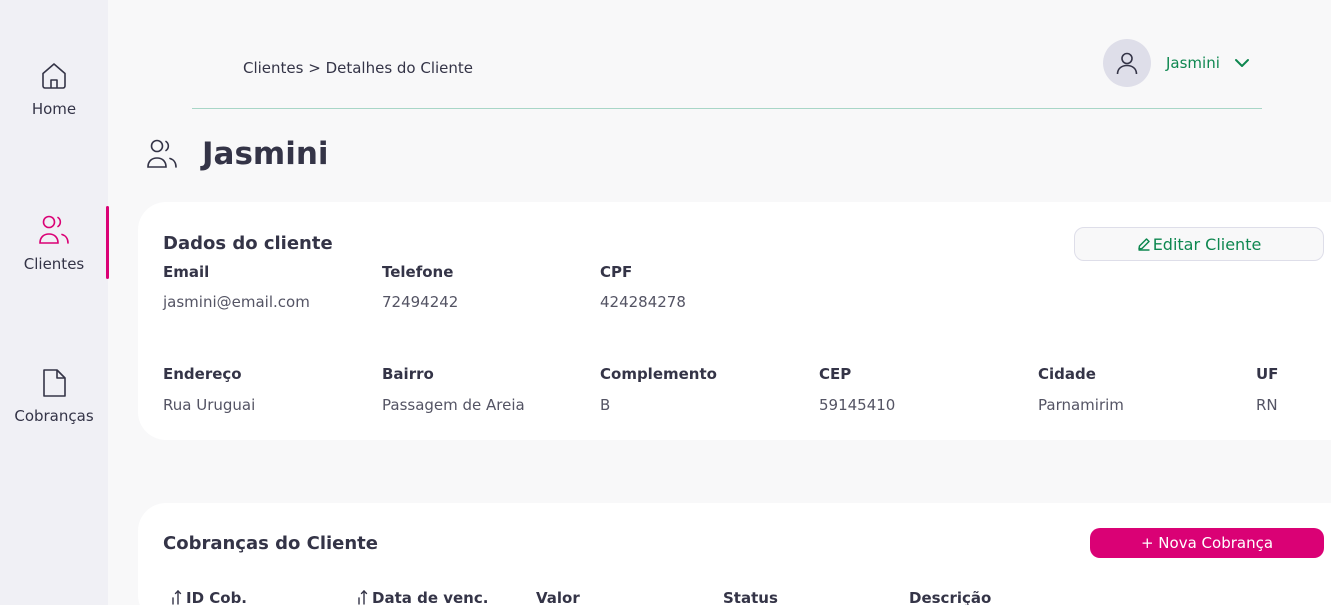 Image resolution: width=1331 pixels, height=605 pixels. I want to click on complement-label: Complemento, so click(658, 374).